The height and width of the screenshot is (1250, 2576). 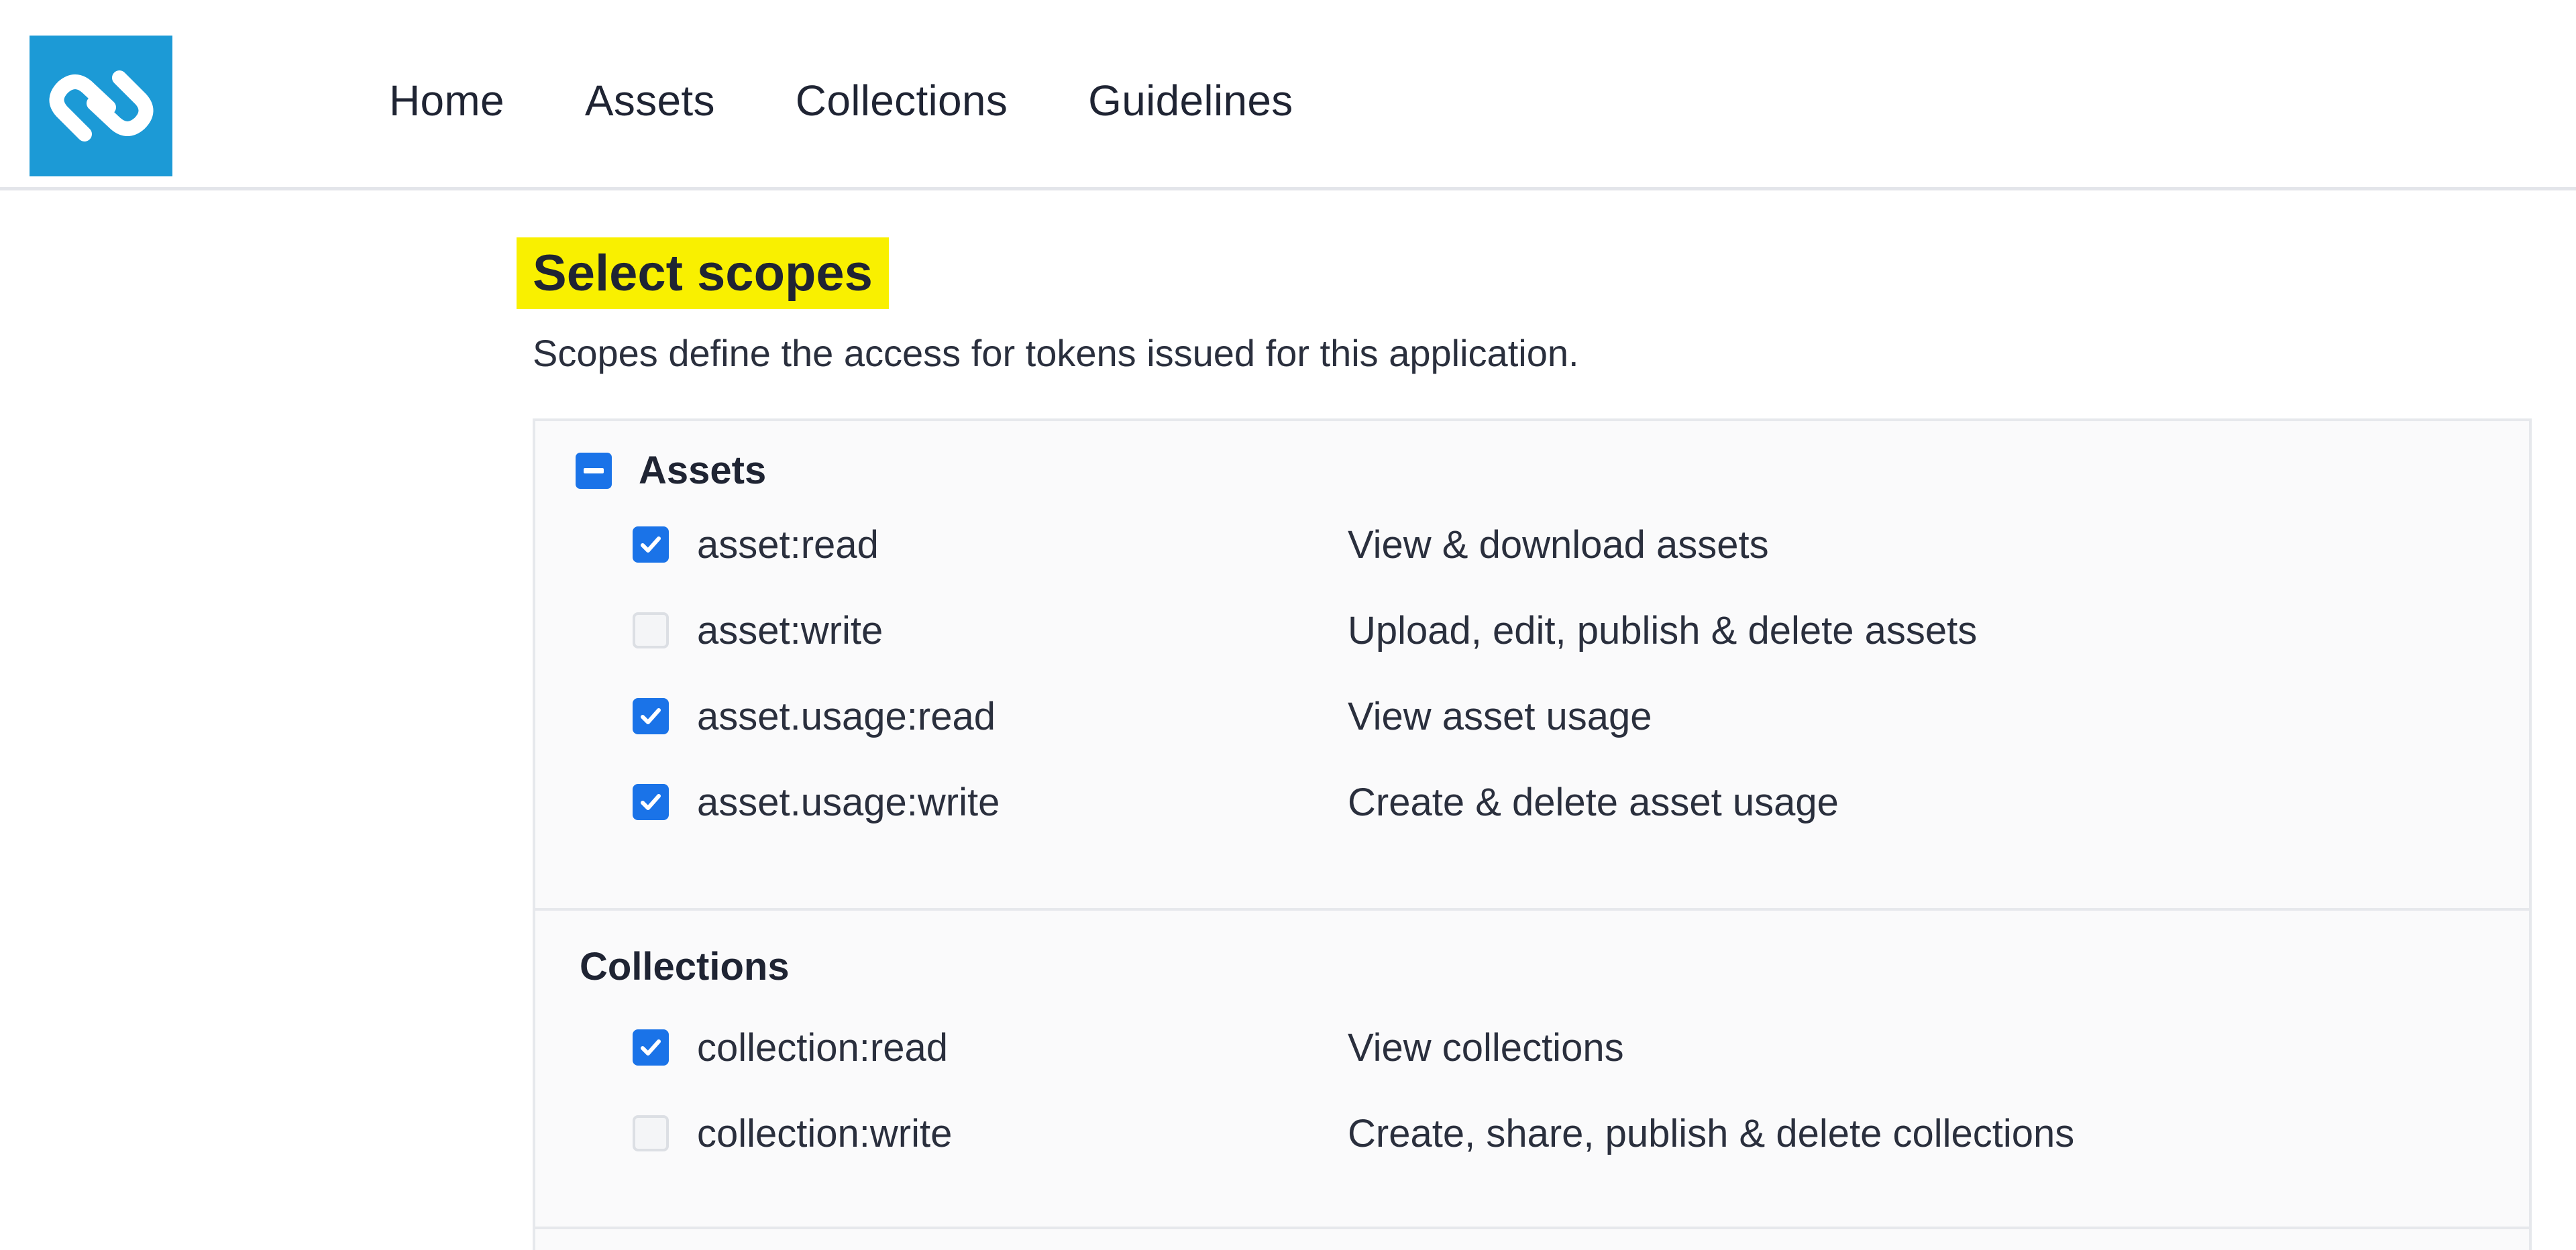 What do you see at coordinates (1500, 716) in the screenshot?
I see `scope-description: View asset usage` at bounding box center [1500, 716].